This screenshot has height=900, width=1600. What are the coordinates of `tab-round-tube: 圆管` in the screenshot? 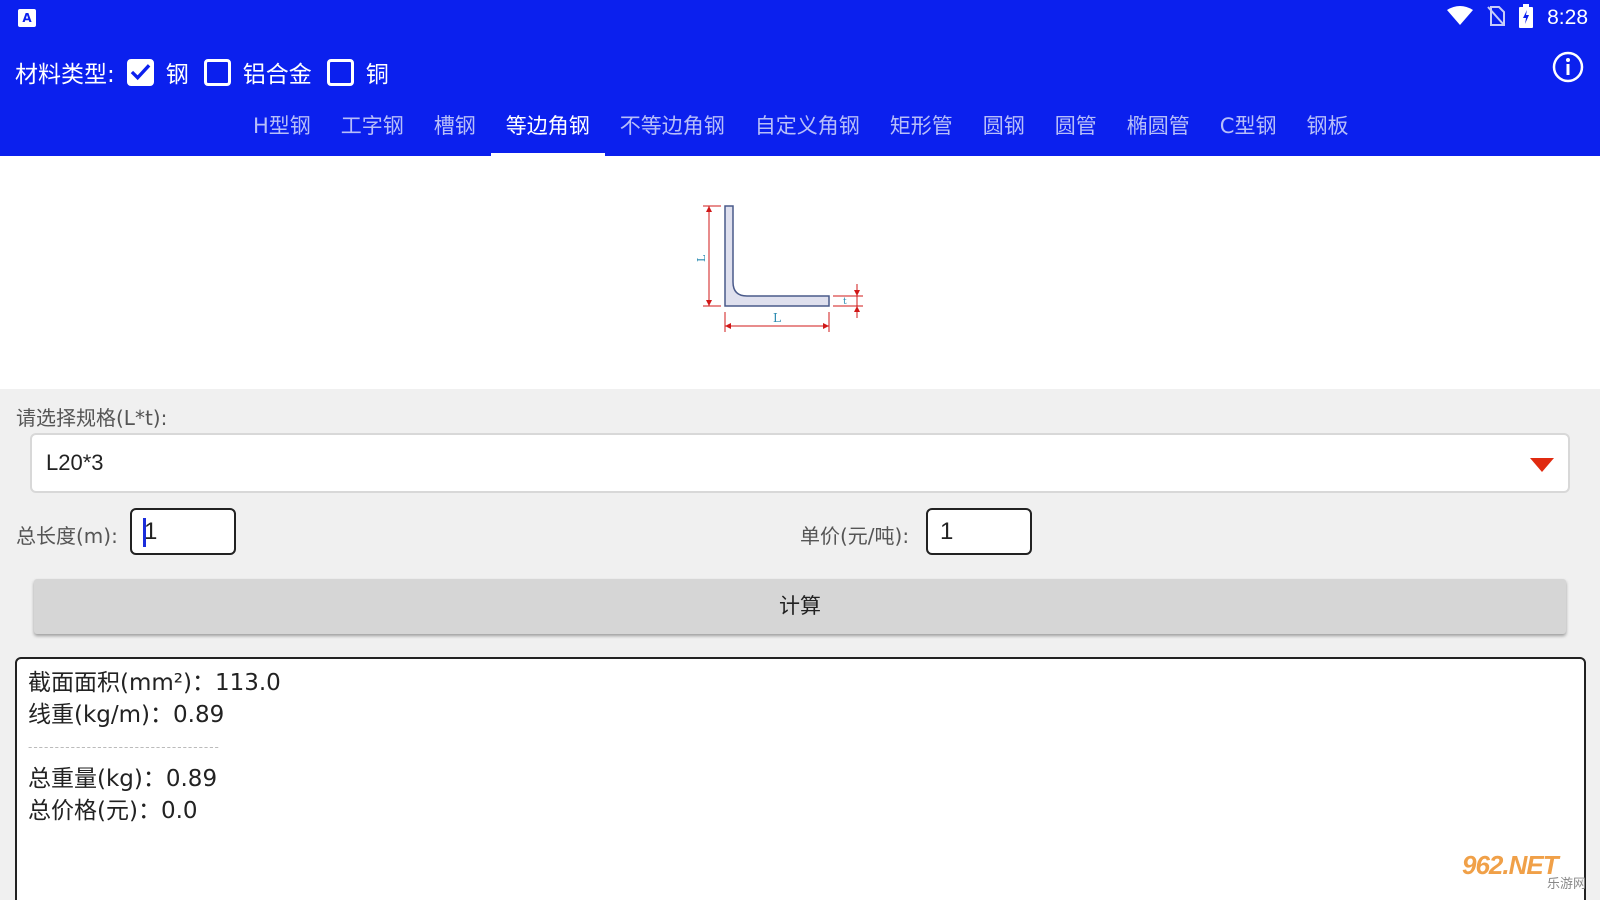 It's located at (1076, 130).